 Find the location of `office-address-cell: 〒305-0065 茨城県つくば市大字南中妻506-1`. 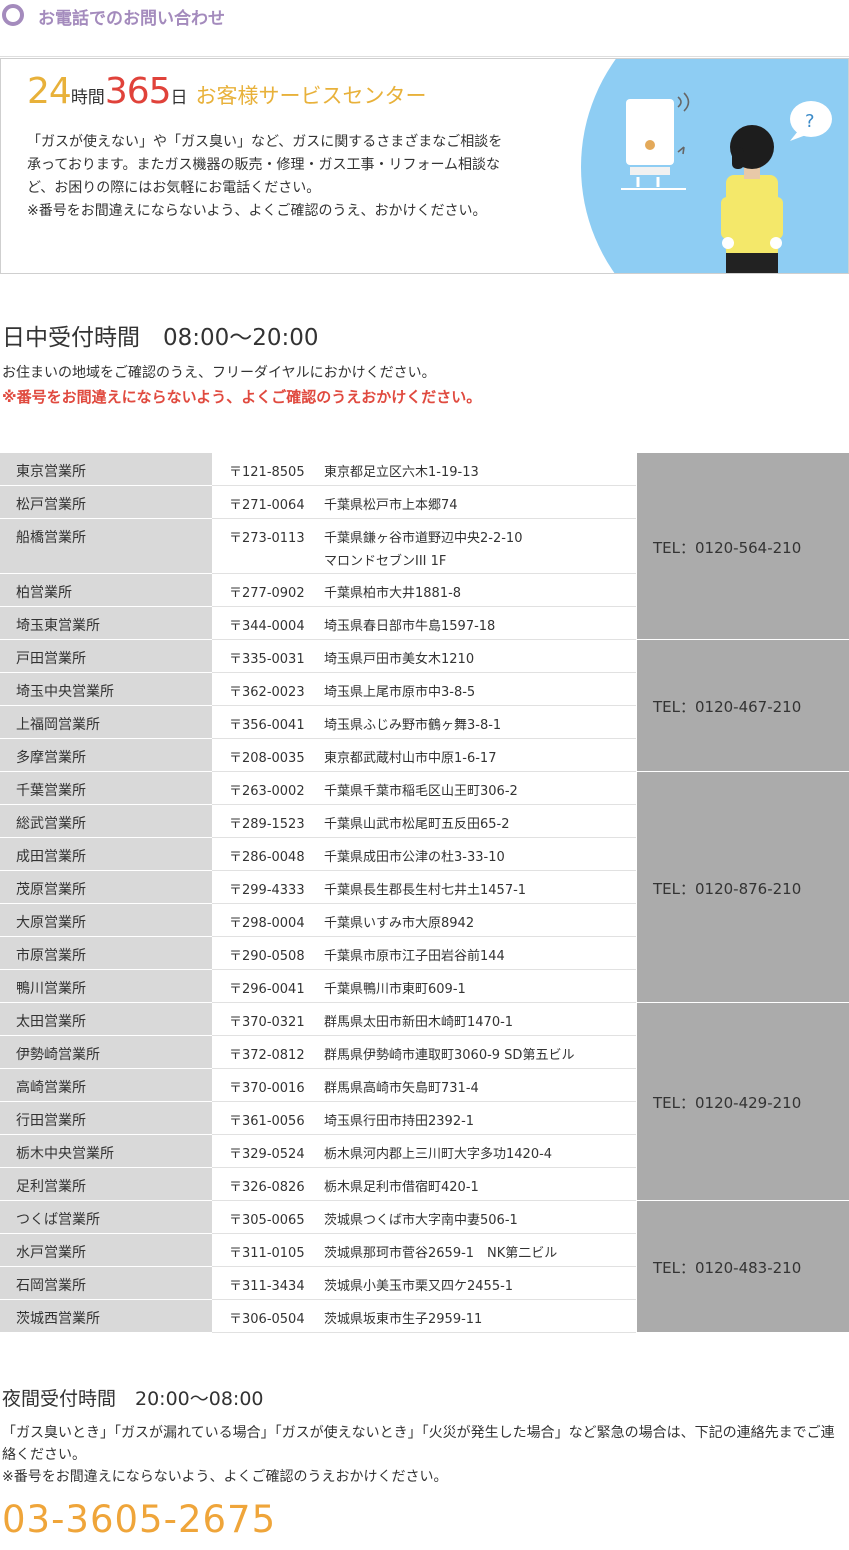

office-address-cell: 〒305-0065 茨城県つくば市大字南中妻506-1 is located at coordinates (424, 1217).